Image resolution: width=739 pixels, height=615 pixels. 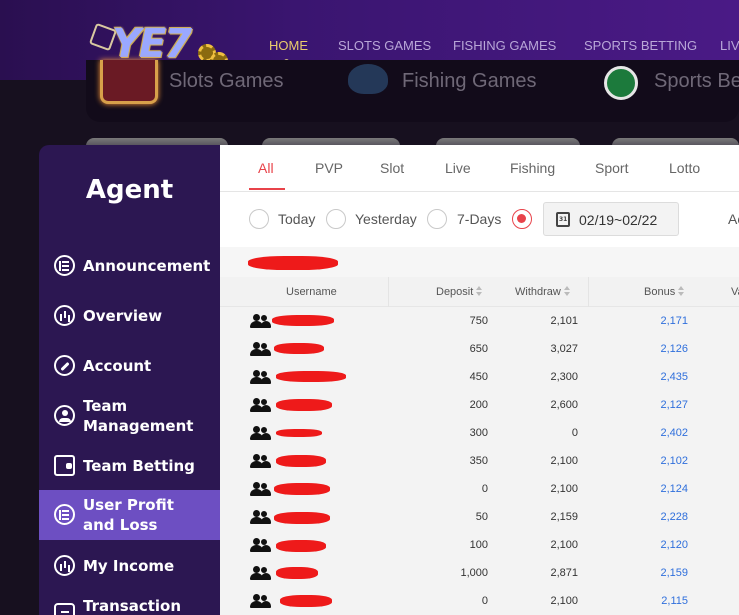 I want to click on tab-fishing: Fishing, so click(x=532, y=168).